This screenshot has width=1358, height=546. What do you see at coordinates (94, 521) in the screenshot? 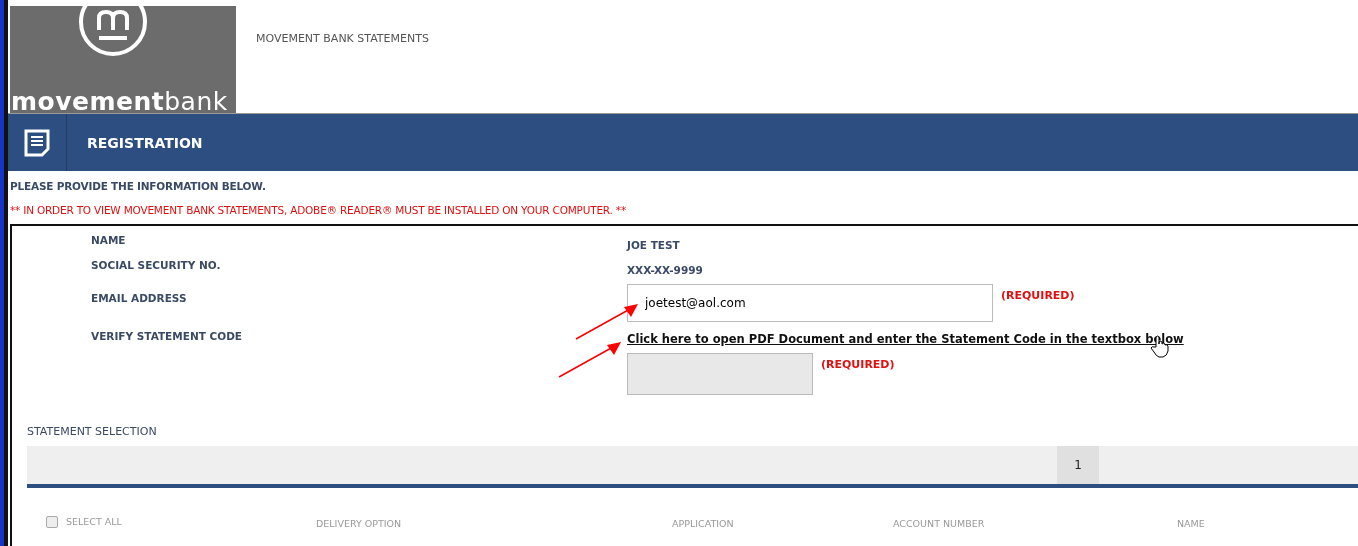
I see `column-header: SELECT ALL` at bounding box center [94, 521].